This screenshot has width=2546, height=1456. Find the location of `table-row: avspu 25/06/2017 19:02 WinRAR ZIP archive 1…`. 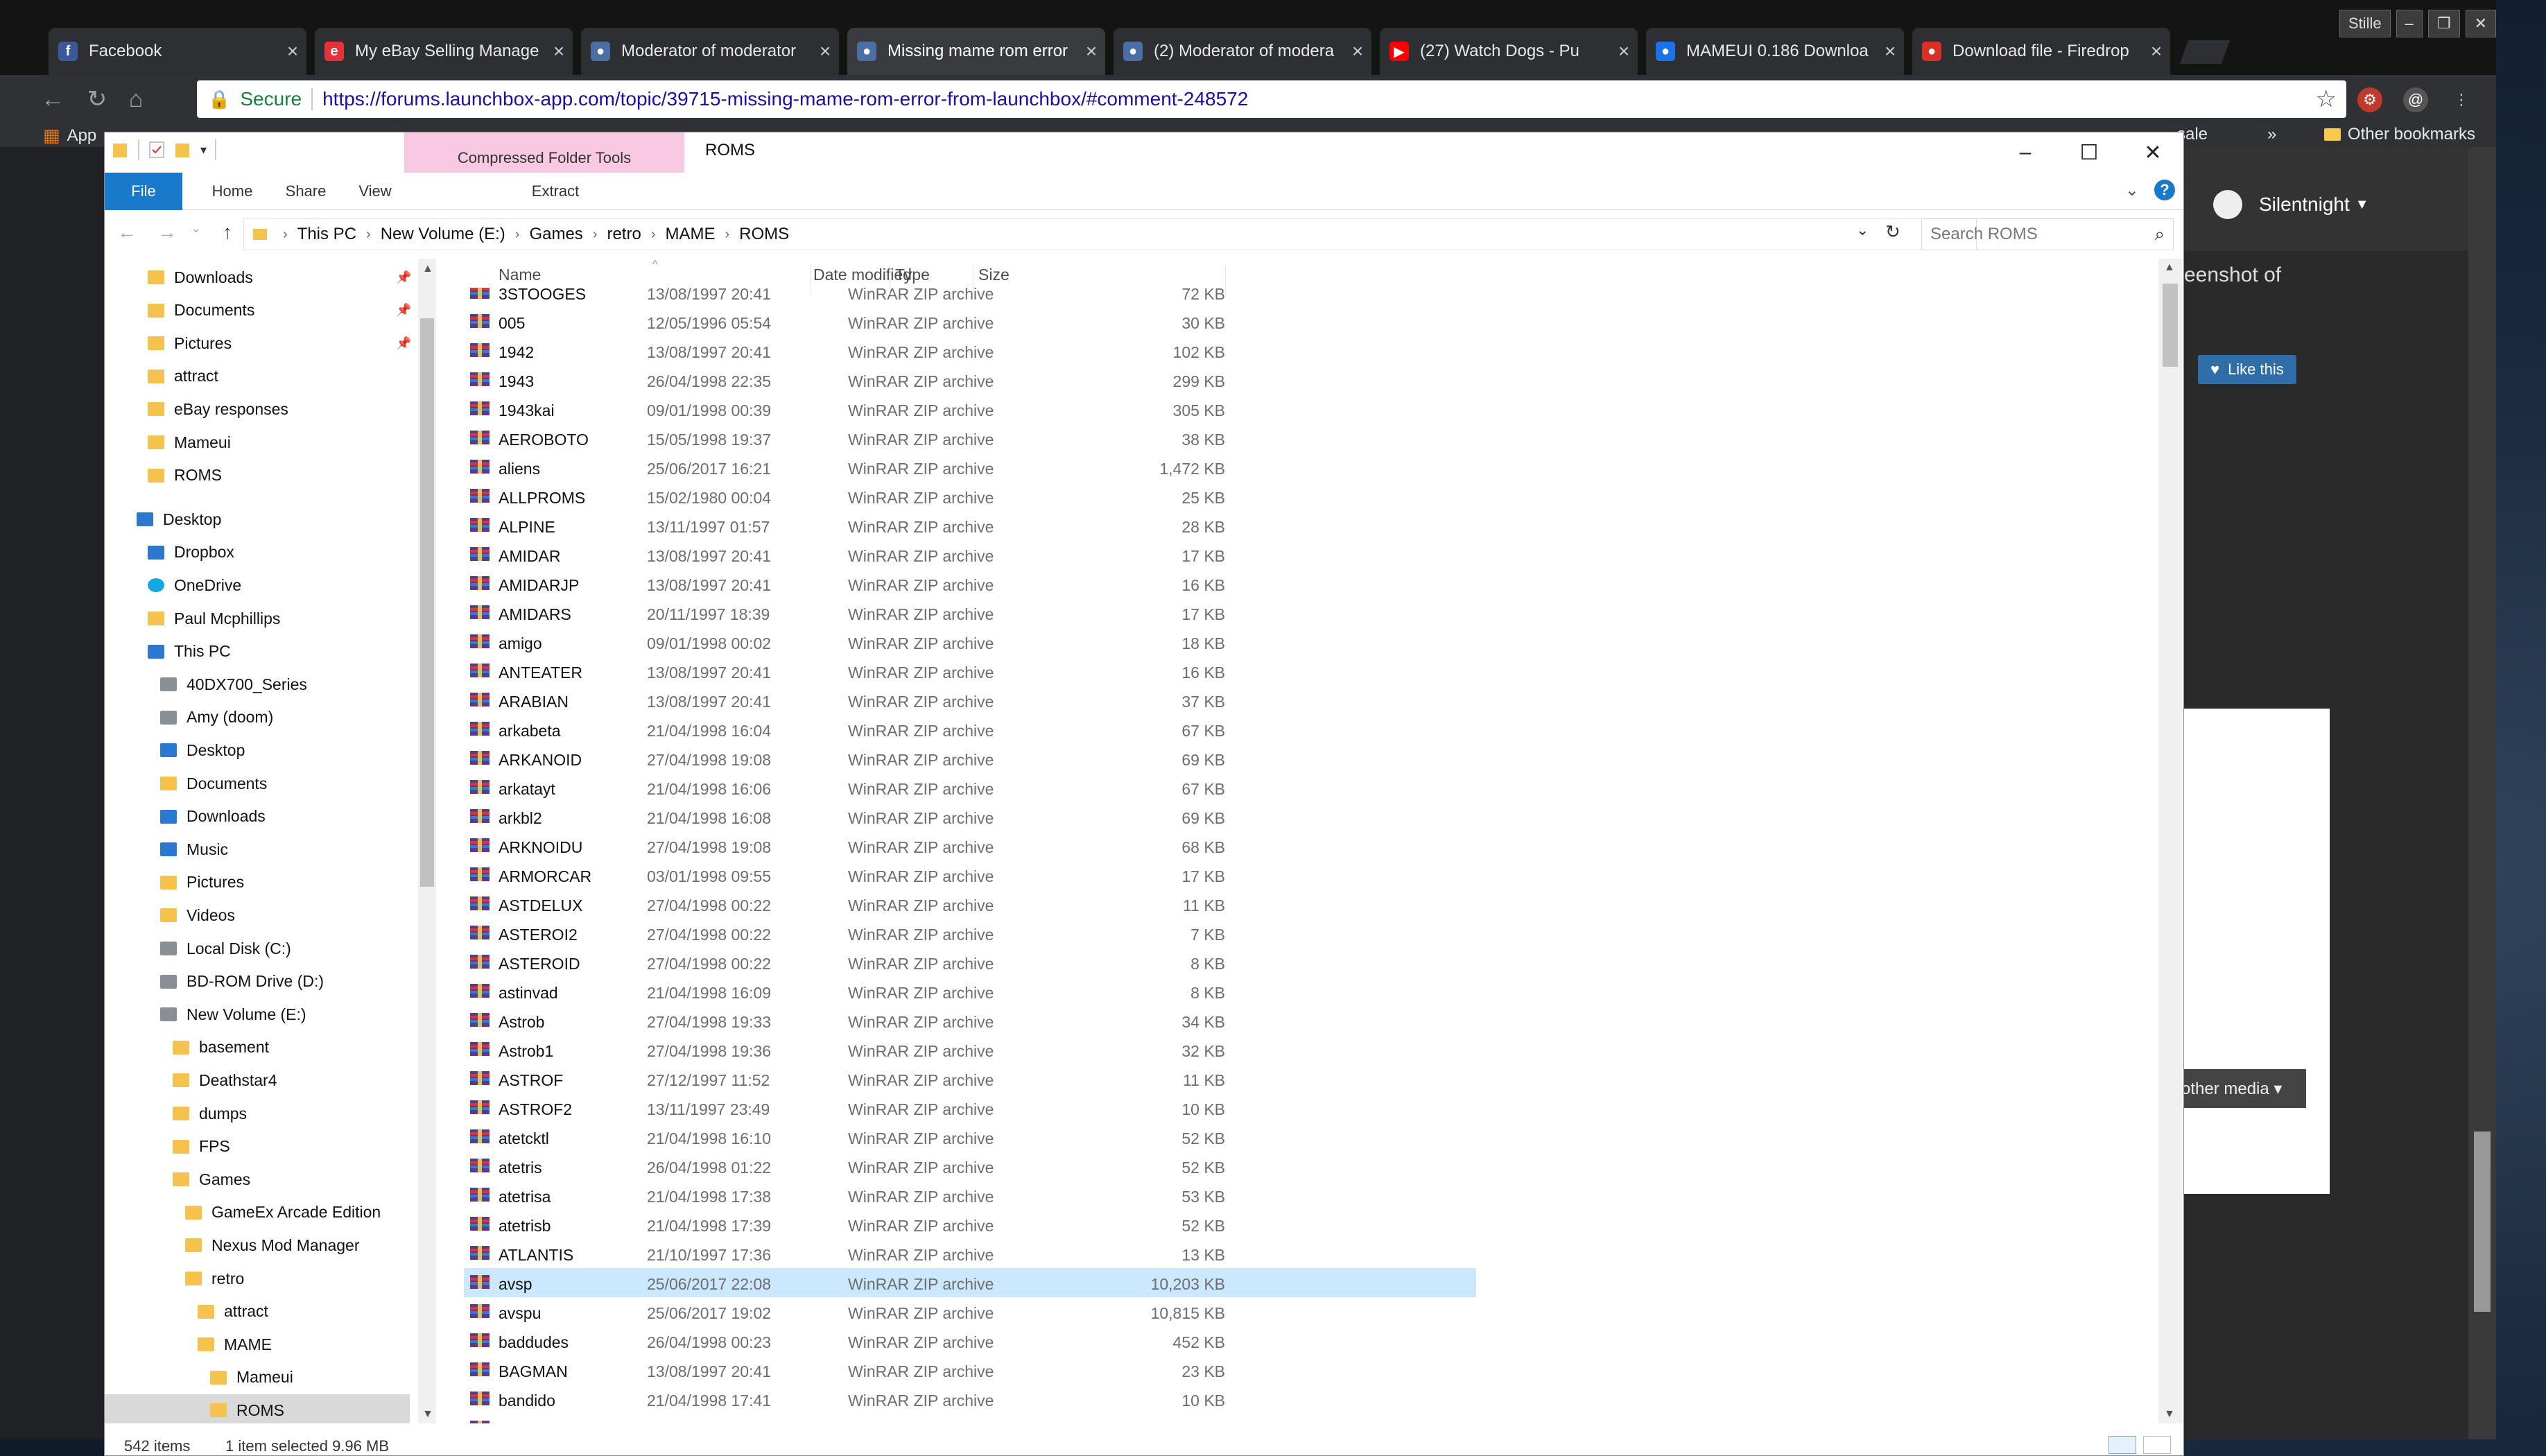

table-row: avspu 25/06/2017 19:02 WinRAR ZIP archive 1… is located at coordinates (970, 1311).